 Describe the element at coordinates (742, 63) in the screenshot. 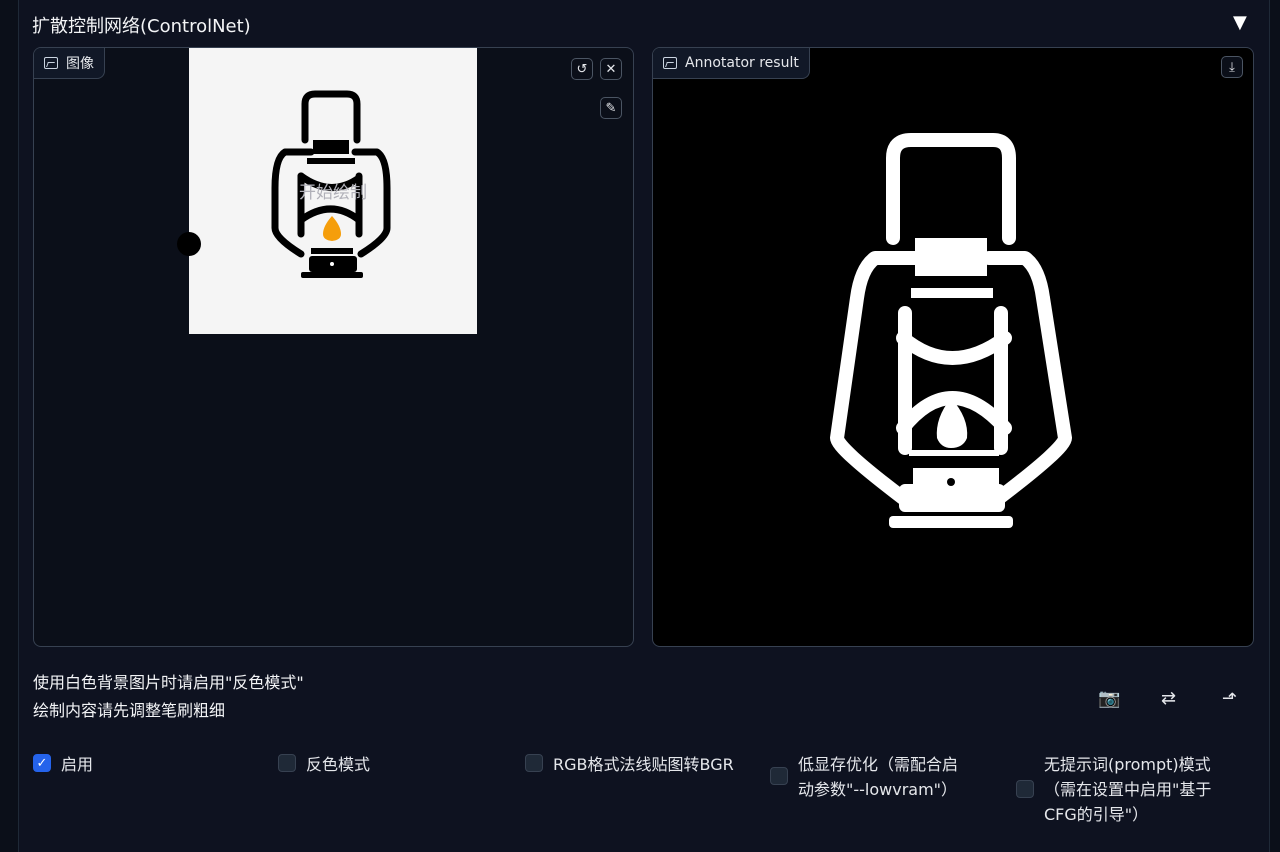

I see `result-panel-label-text: Annotator result` at that location.